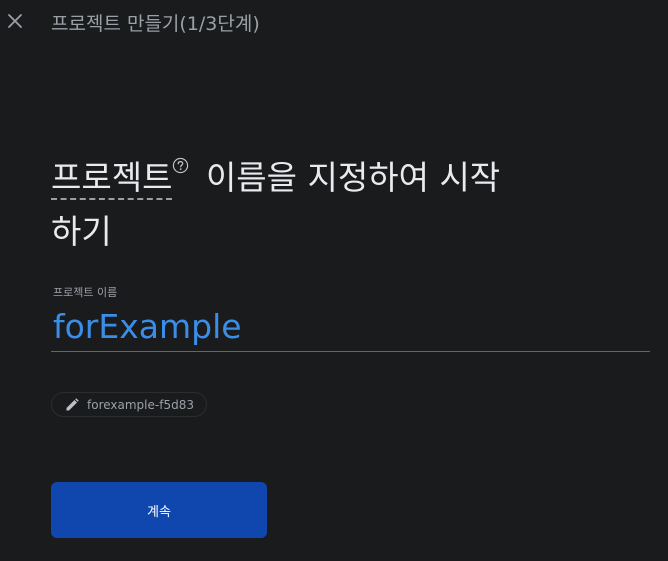  I want to click on project-id-chip: forexample-f5d83, so click(129, 404).